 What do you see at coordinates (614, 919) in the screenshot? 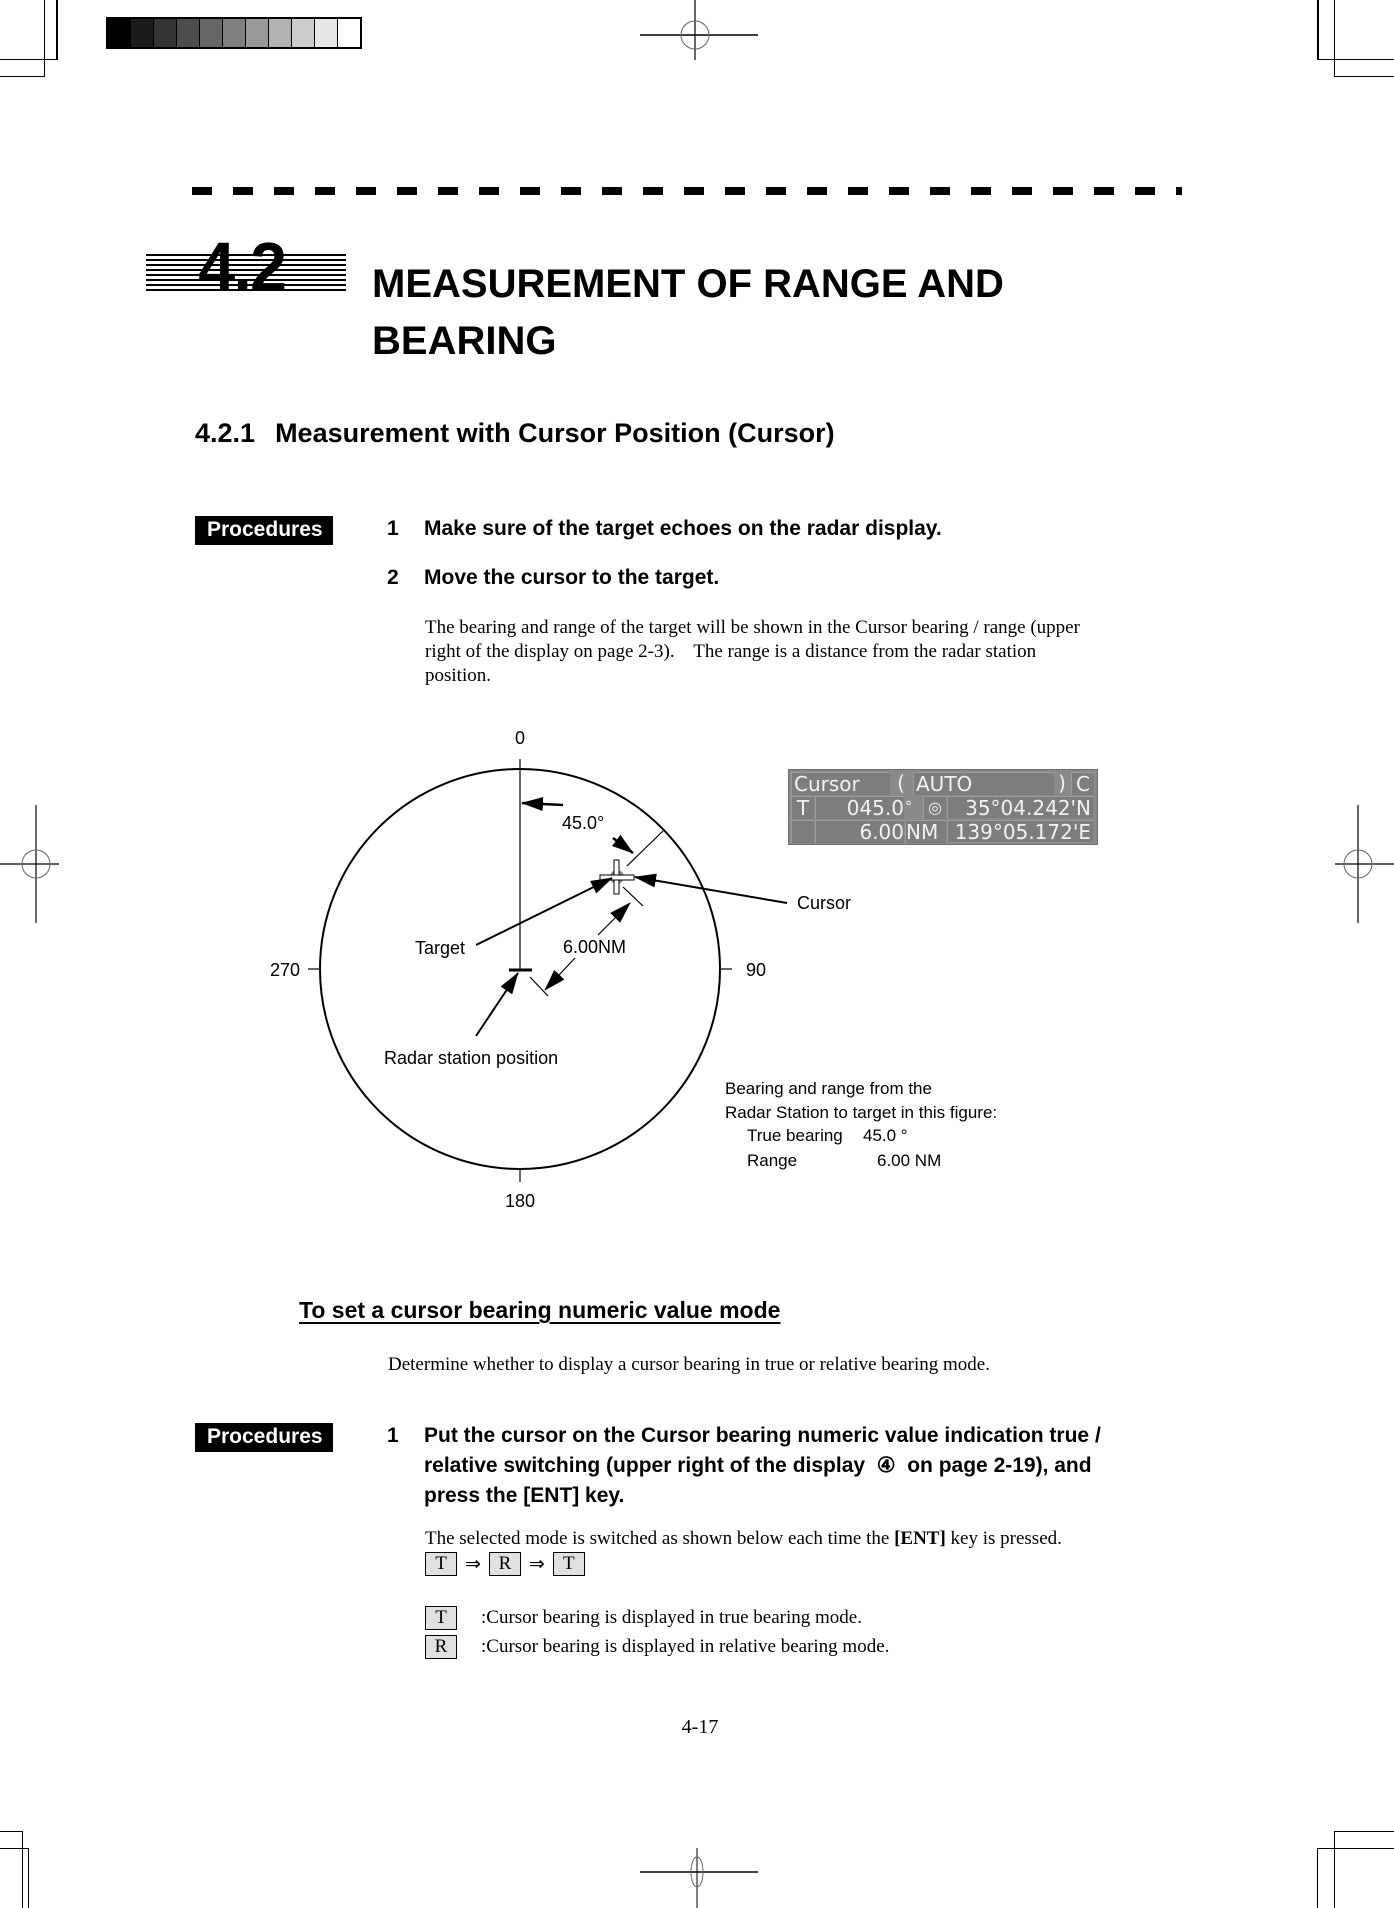
I see `range-arrow-top` at bounding box center [614, 919].